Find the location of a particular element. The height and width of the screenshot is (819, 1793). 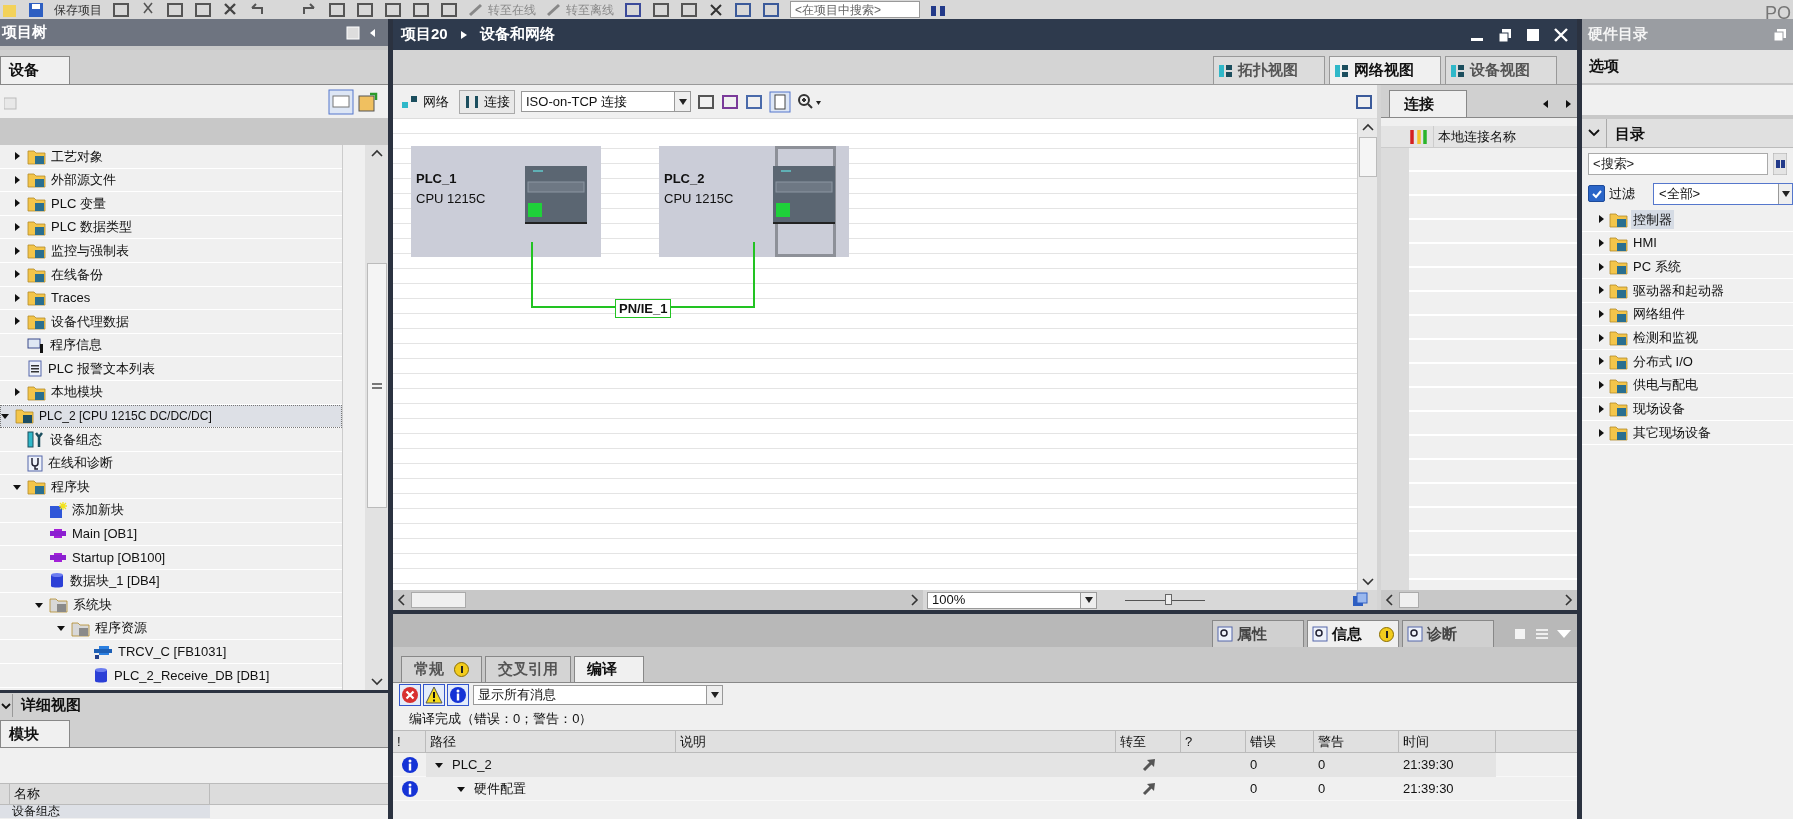

binoculars-icon is located at coordinates (1780, 163).